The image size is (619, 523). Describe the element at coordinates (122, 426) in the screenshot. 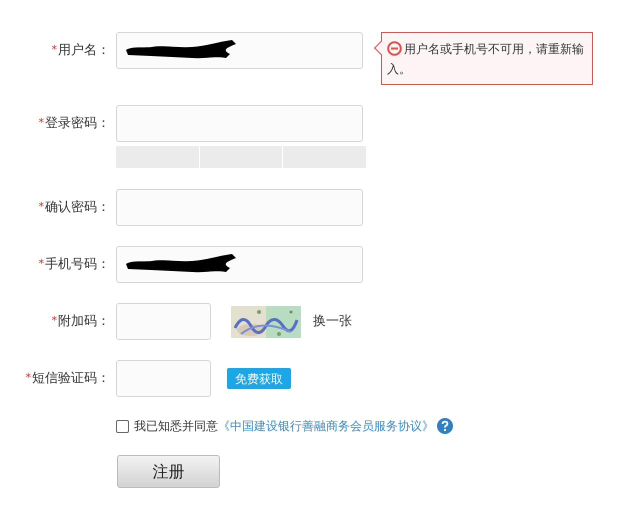

I see `agreement-checkbox` at that location.